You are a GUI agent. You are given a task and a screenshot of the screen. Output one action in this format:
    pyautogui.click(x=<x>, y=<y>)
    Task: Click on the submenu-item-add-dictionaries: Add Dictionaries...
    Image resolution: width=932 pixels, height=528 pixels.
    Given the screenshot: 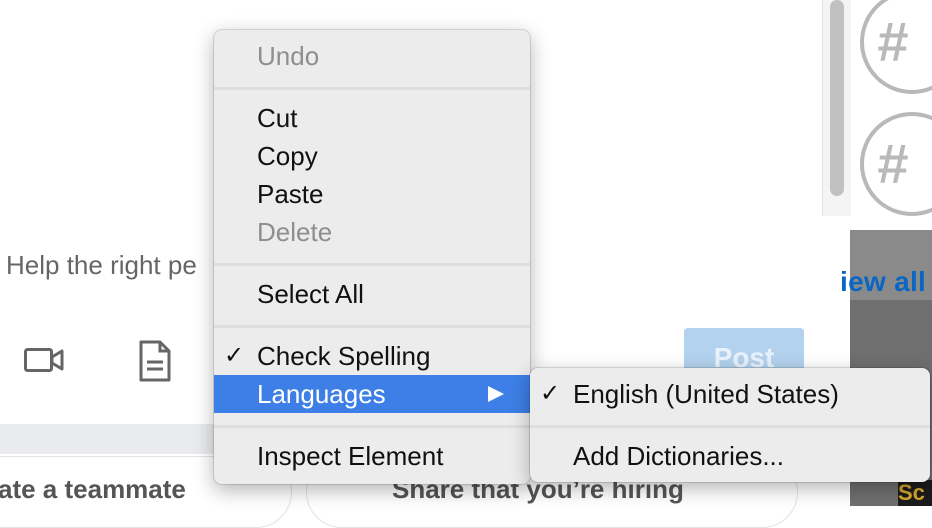 What is the action you would take?
    pyautogui.click(x=730, y=456)
    